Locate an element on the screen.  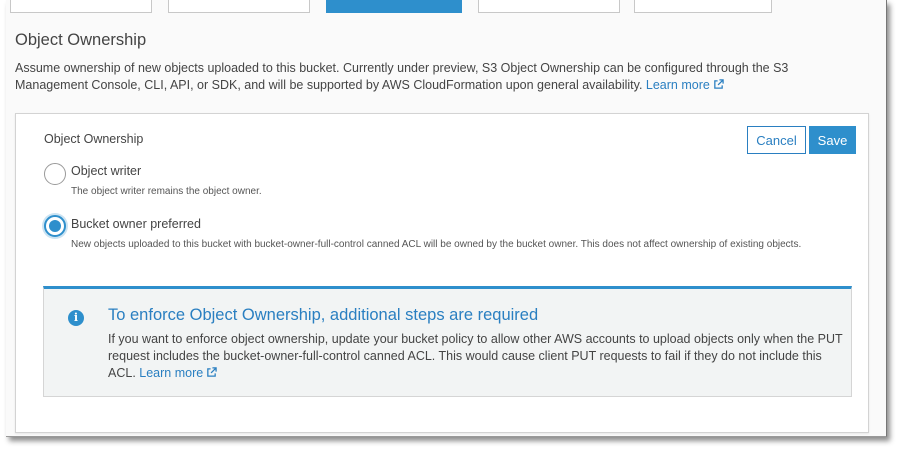
object-writer-radio is located at coordinates (55, 174).